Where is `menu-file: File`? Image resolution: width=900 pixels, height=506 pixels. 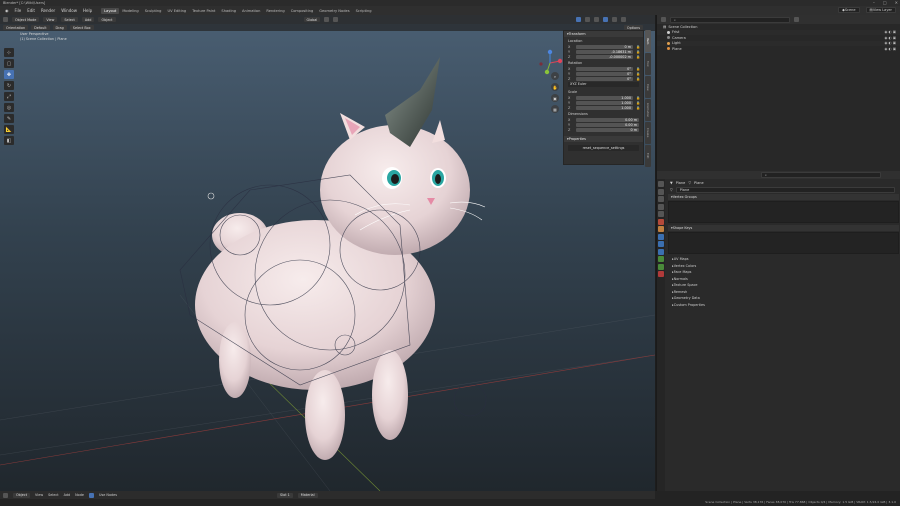 menu-file: File is located at coordinates (18, 10).